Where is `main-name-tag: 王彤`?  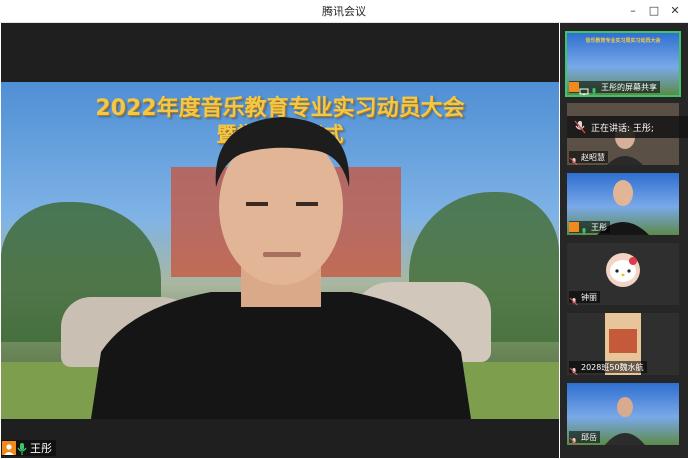 main-name-tag: 王彤 is located at coordinates (29, 448).